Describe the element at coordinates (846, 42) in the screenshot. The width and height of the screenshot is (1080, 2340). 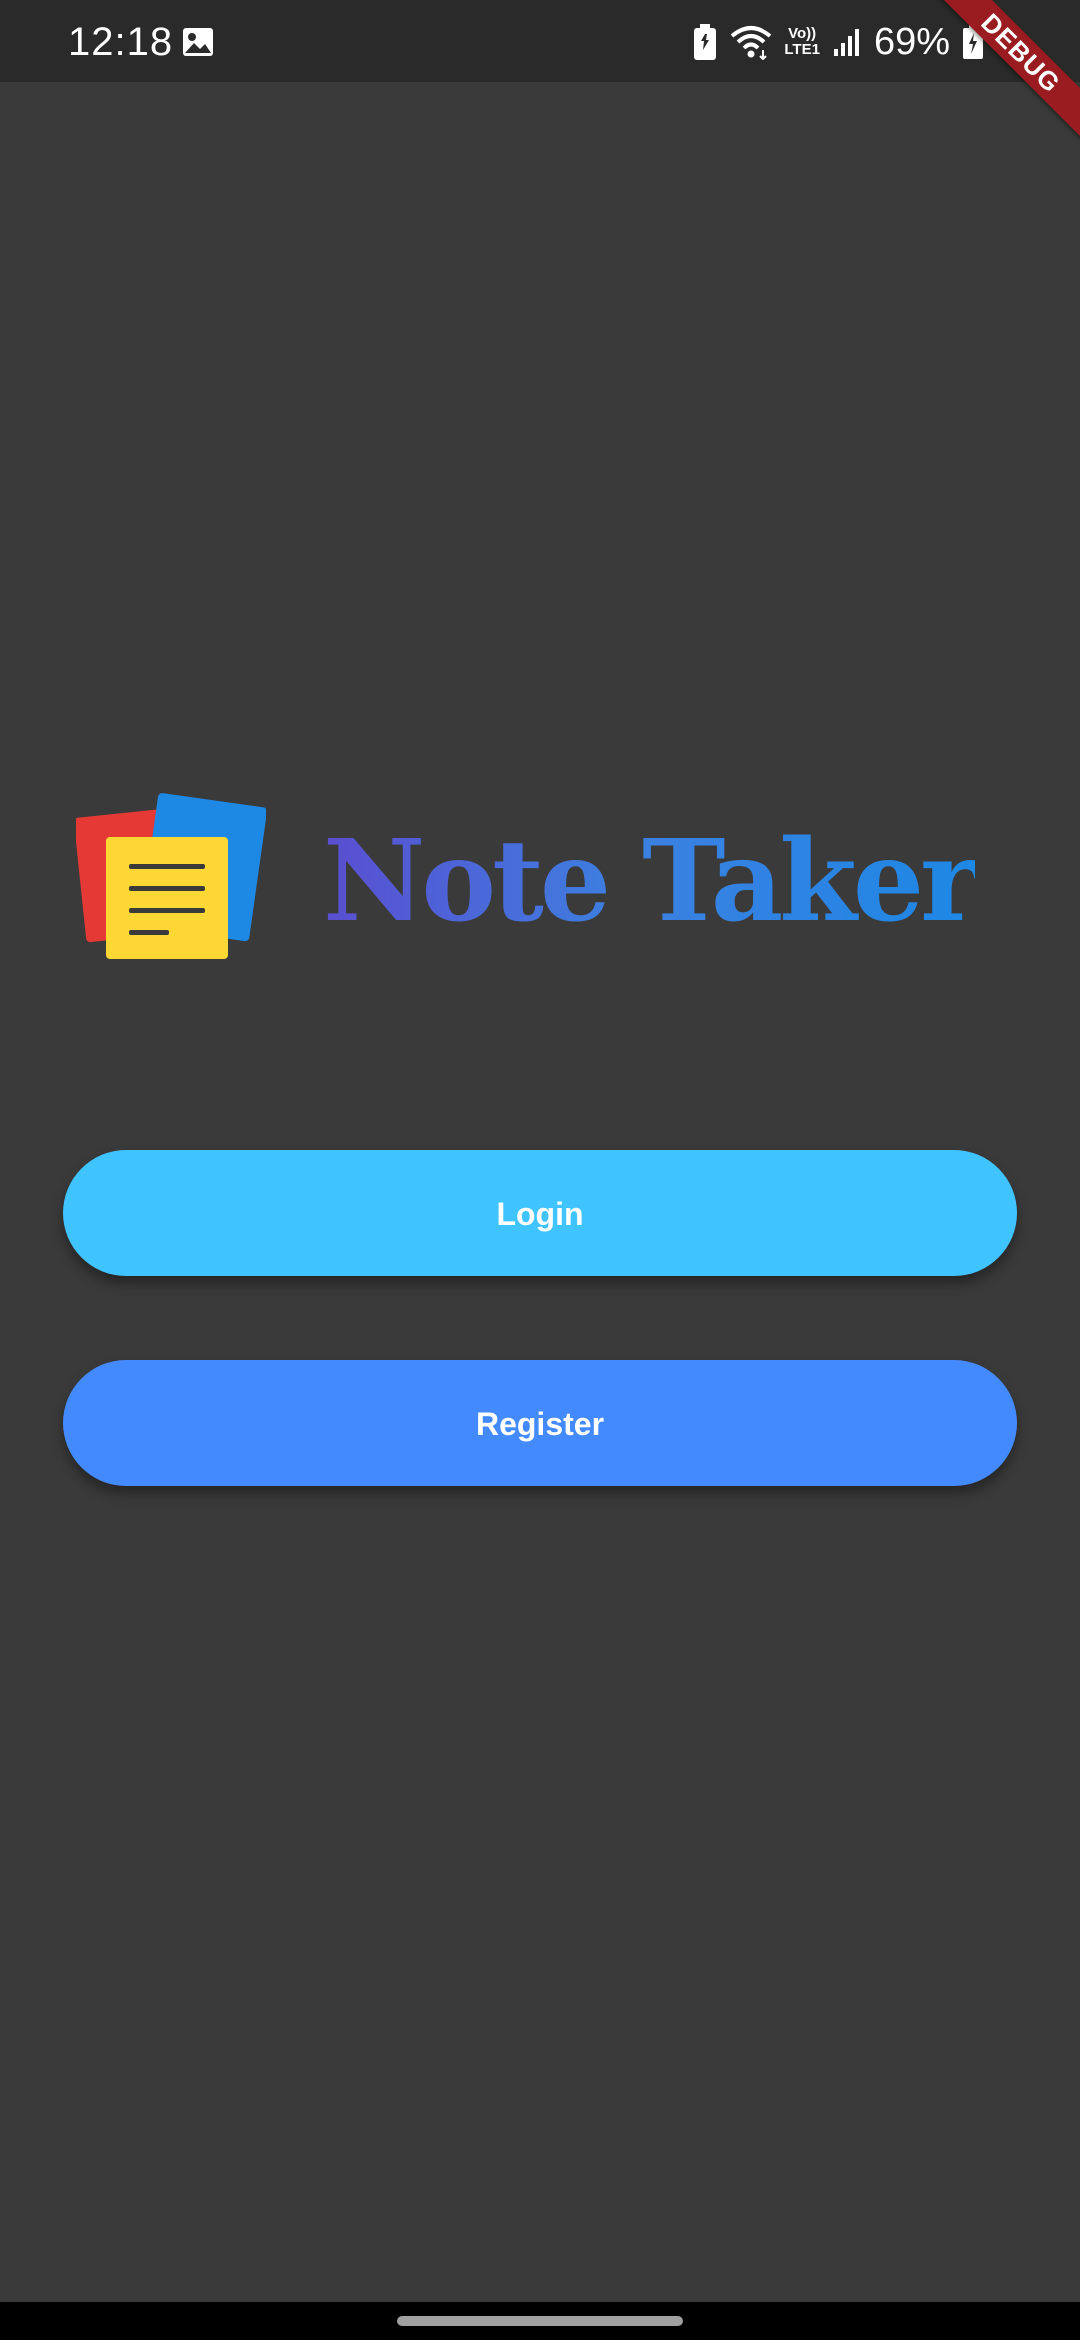
I see `signal-icon` at that location.